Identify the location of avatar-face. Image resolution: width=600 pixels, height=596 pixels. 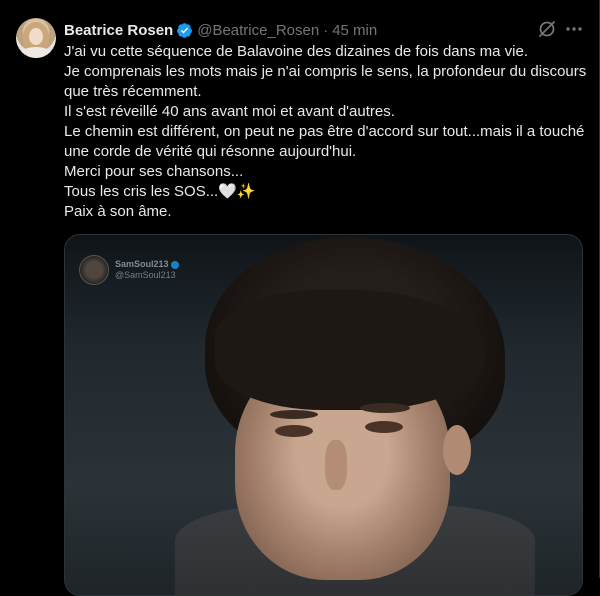
(36, 36).